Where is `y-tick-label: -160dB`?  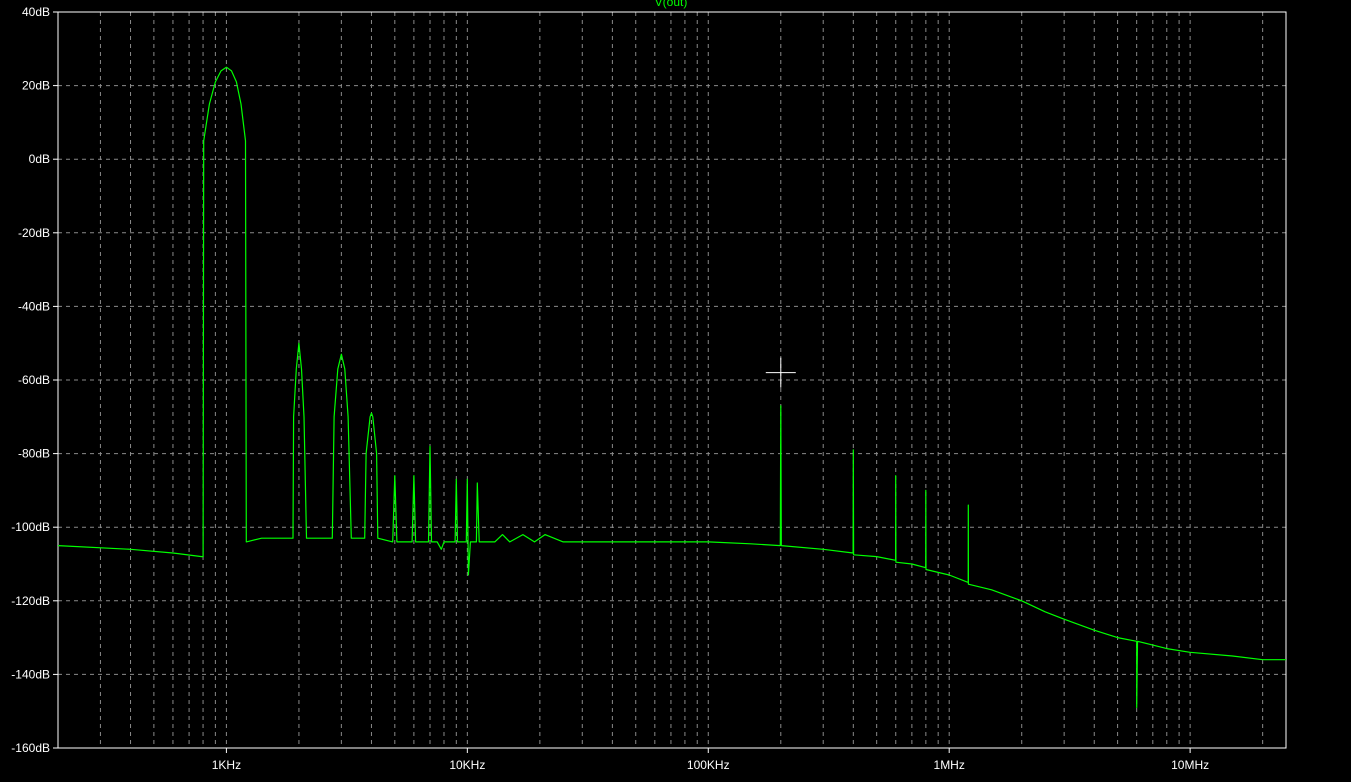 y-tick-label: -160dB is located at coordinates (30, 748).